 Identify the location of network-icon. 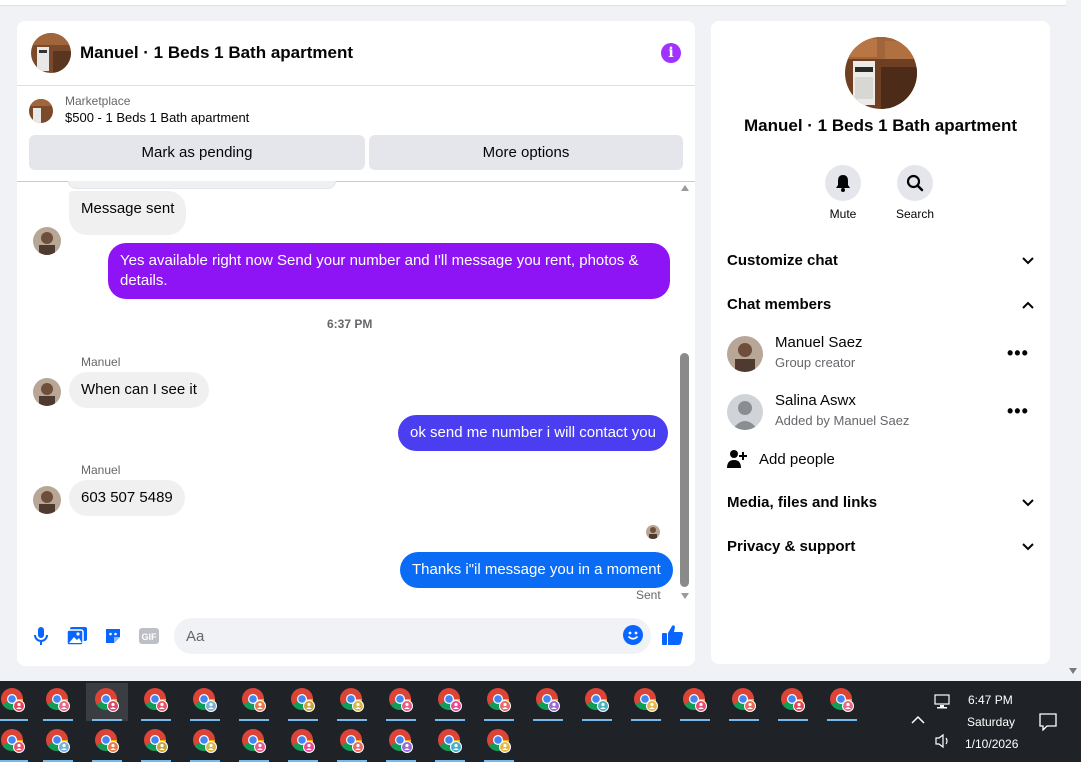
(943, 702).